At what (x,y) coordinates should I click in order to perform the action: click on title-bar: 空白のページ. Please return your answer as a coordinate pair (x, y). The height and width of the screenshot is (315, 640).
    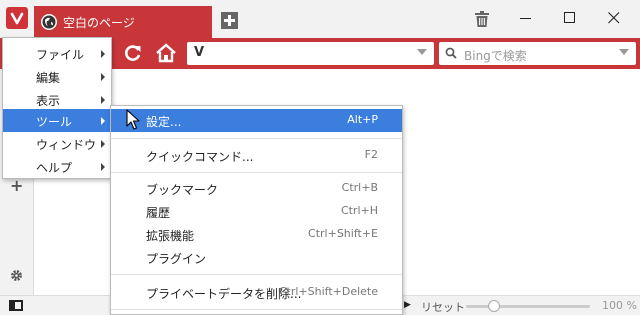
    Looking at the image, I should click on (320, 19).